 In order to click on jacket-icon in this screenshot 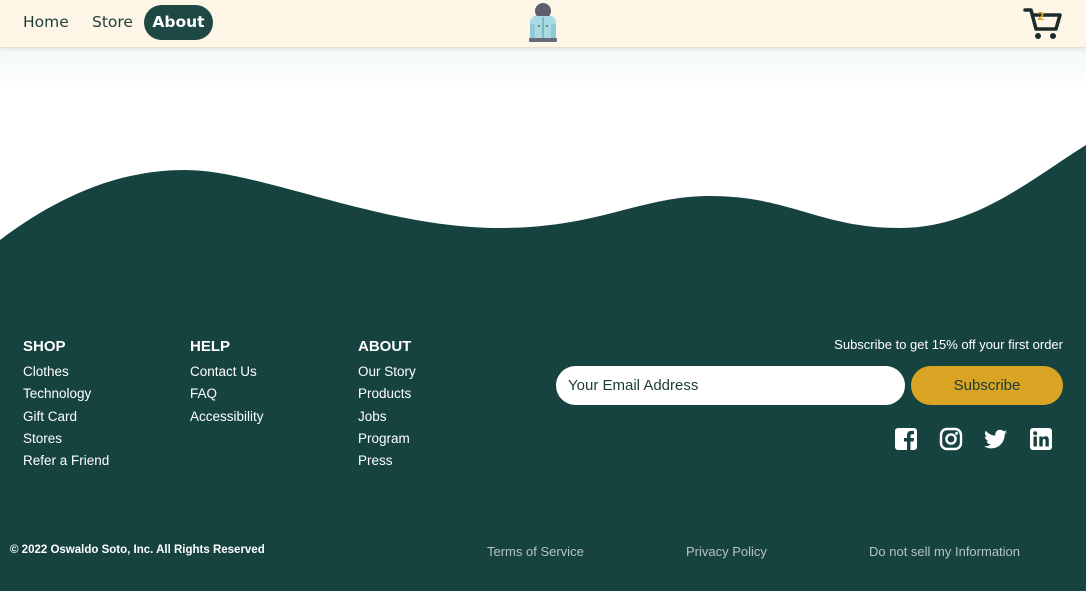, I will do `click(543, 23)`.